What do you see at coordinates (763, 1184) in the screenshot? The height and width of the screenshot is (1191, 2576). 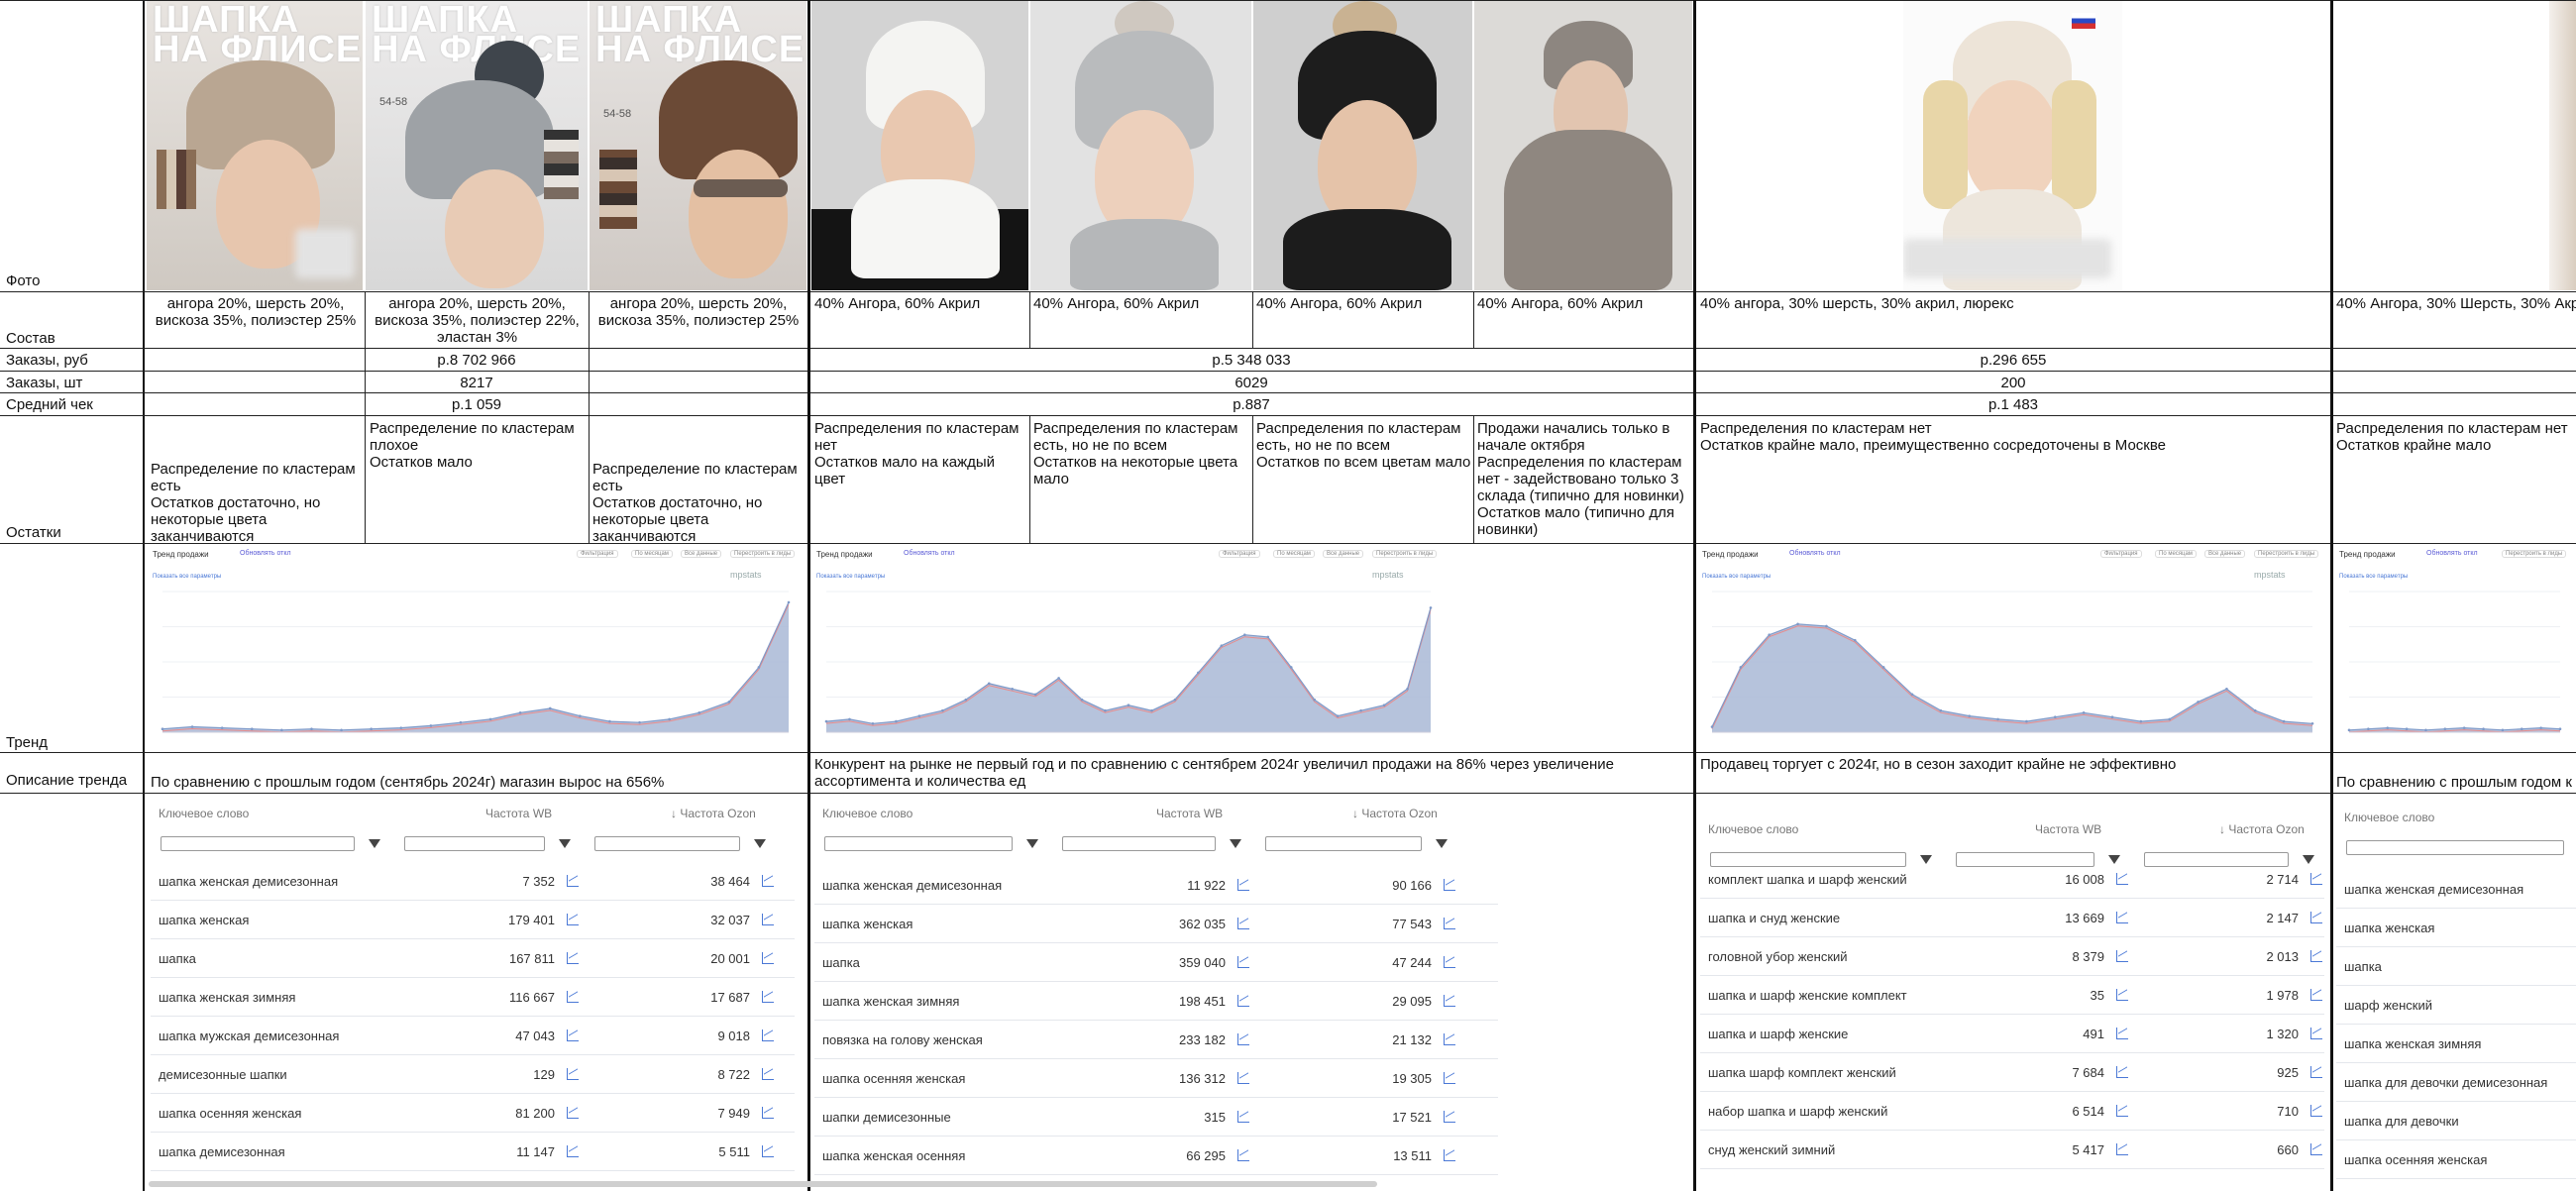 I see `horizontal-scrollbar` at bounding box center [763, 1184].